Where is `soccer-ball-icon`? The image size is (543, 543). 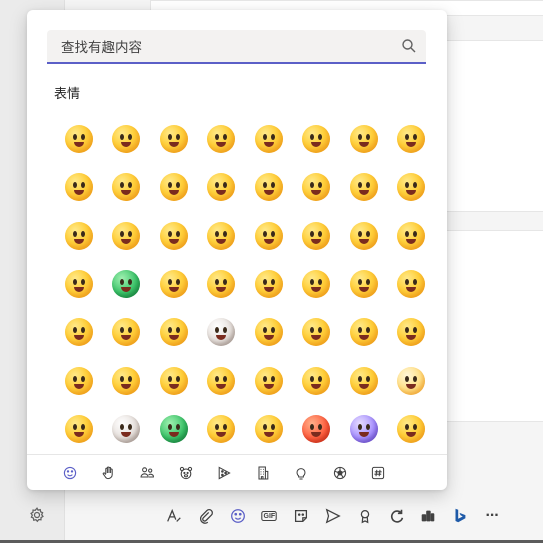
soccer-ball-icon is located at coordinates (340, 473).